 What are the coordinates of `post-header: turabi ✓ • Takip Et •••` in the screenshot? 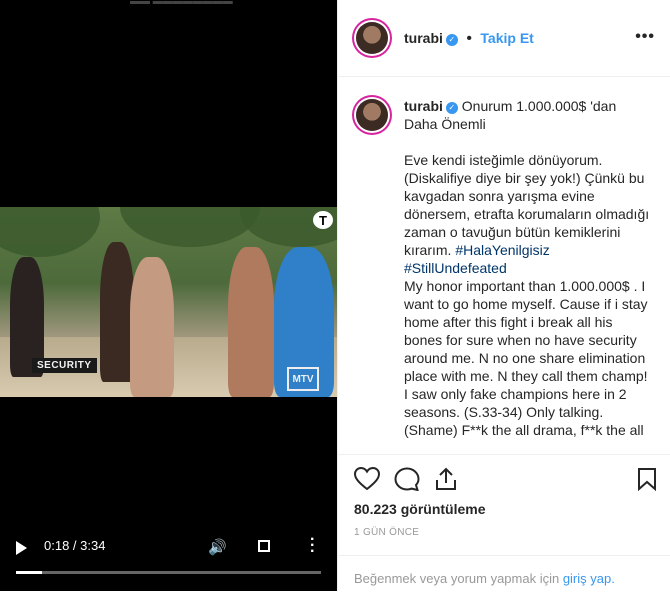 It's located at (504, 38).